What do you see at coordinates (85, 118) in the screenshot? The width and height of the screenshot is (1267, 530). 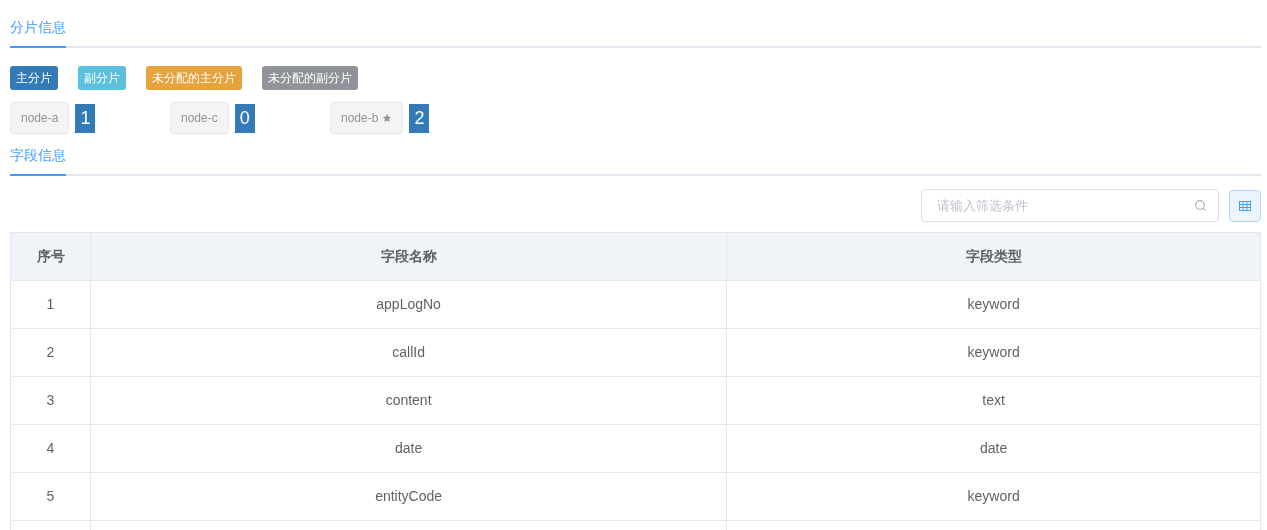 I see `shard-count: 1` at bounding box center [85, 118].